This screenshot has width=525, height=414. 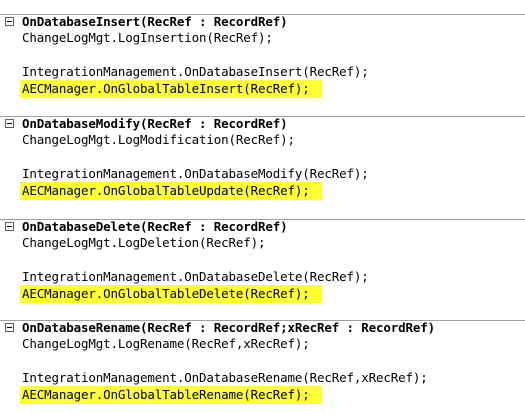 I want to click on code-line-highlighted: AECManager.OnGlobalTableDelete(RecRef);, so click(x=171, y=294).